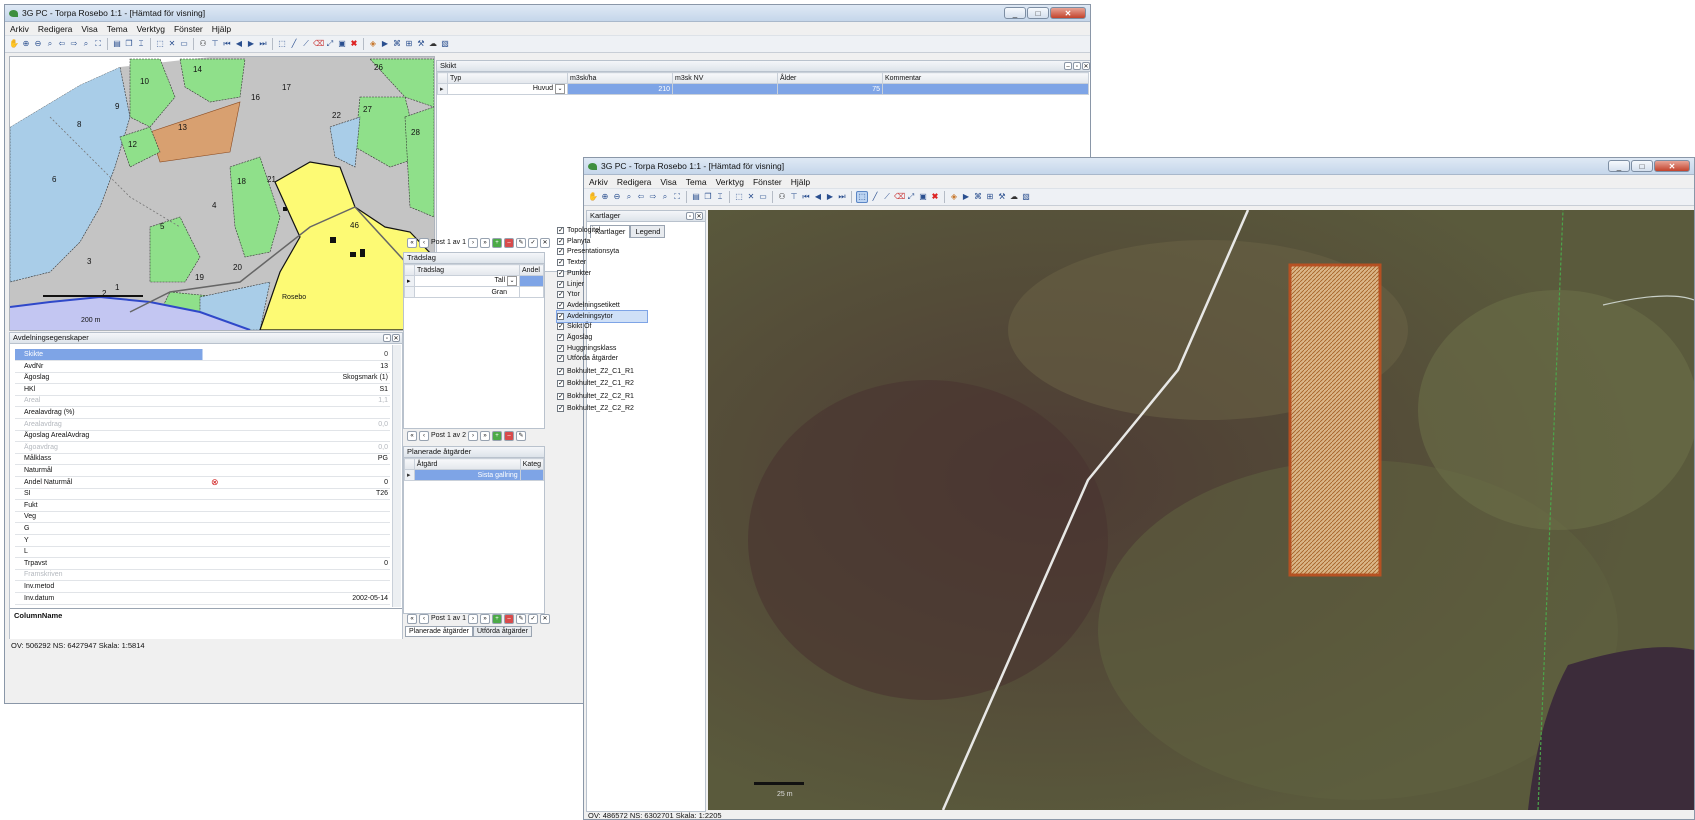 This screenshot has height=820, width=1695. Describe the element at coordinates (151, 29) in the screenshot. I see `menu-verktyg: Verktyg` at that location.